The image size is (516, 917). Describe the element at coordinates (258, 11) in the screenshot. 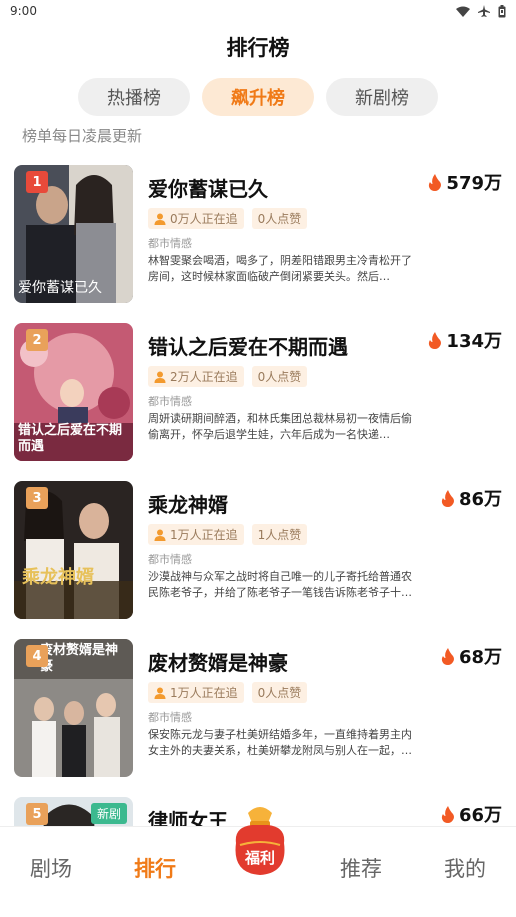

I see `status-bar: 9:00` at that location.